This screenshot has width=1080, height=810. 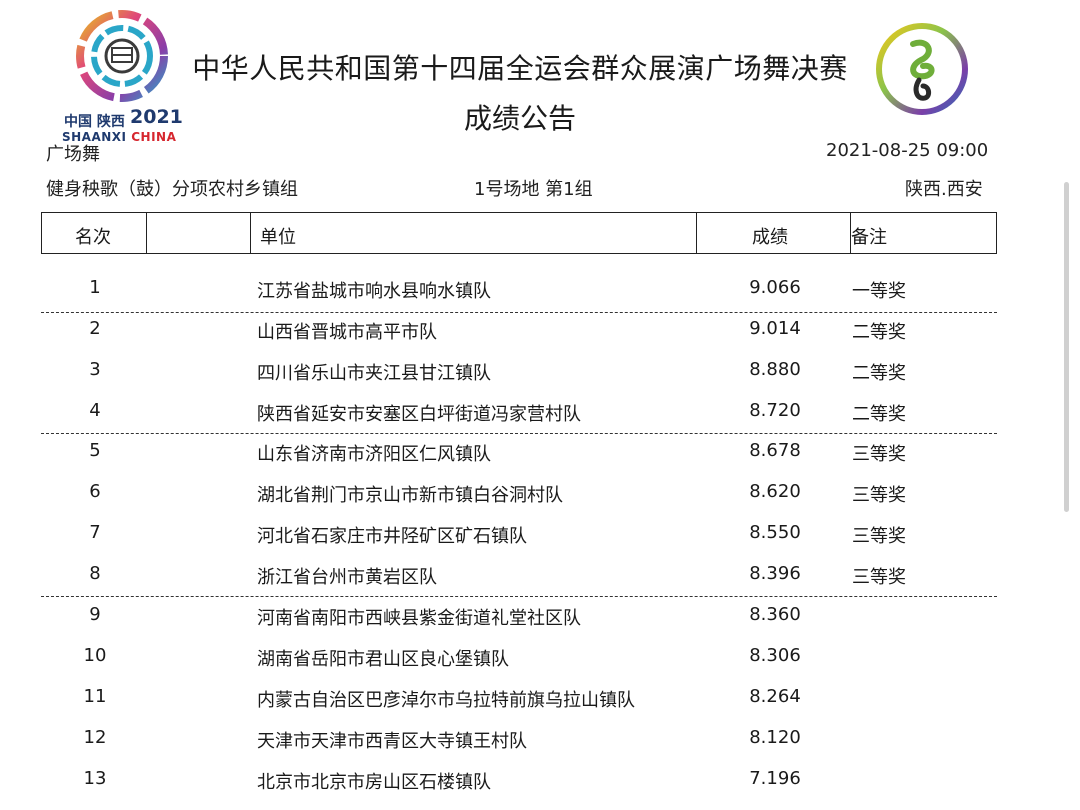 I want to click on score-cell: 8.396, so click(x=775, y=573).